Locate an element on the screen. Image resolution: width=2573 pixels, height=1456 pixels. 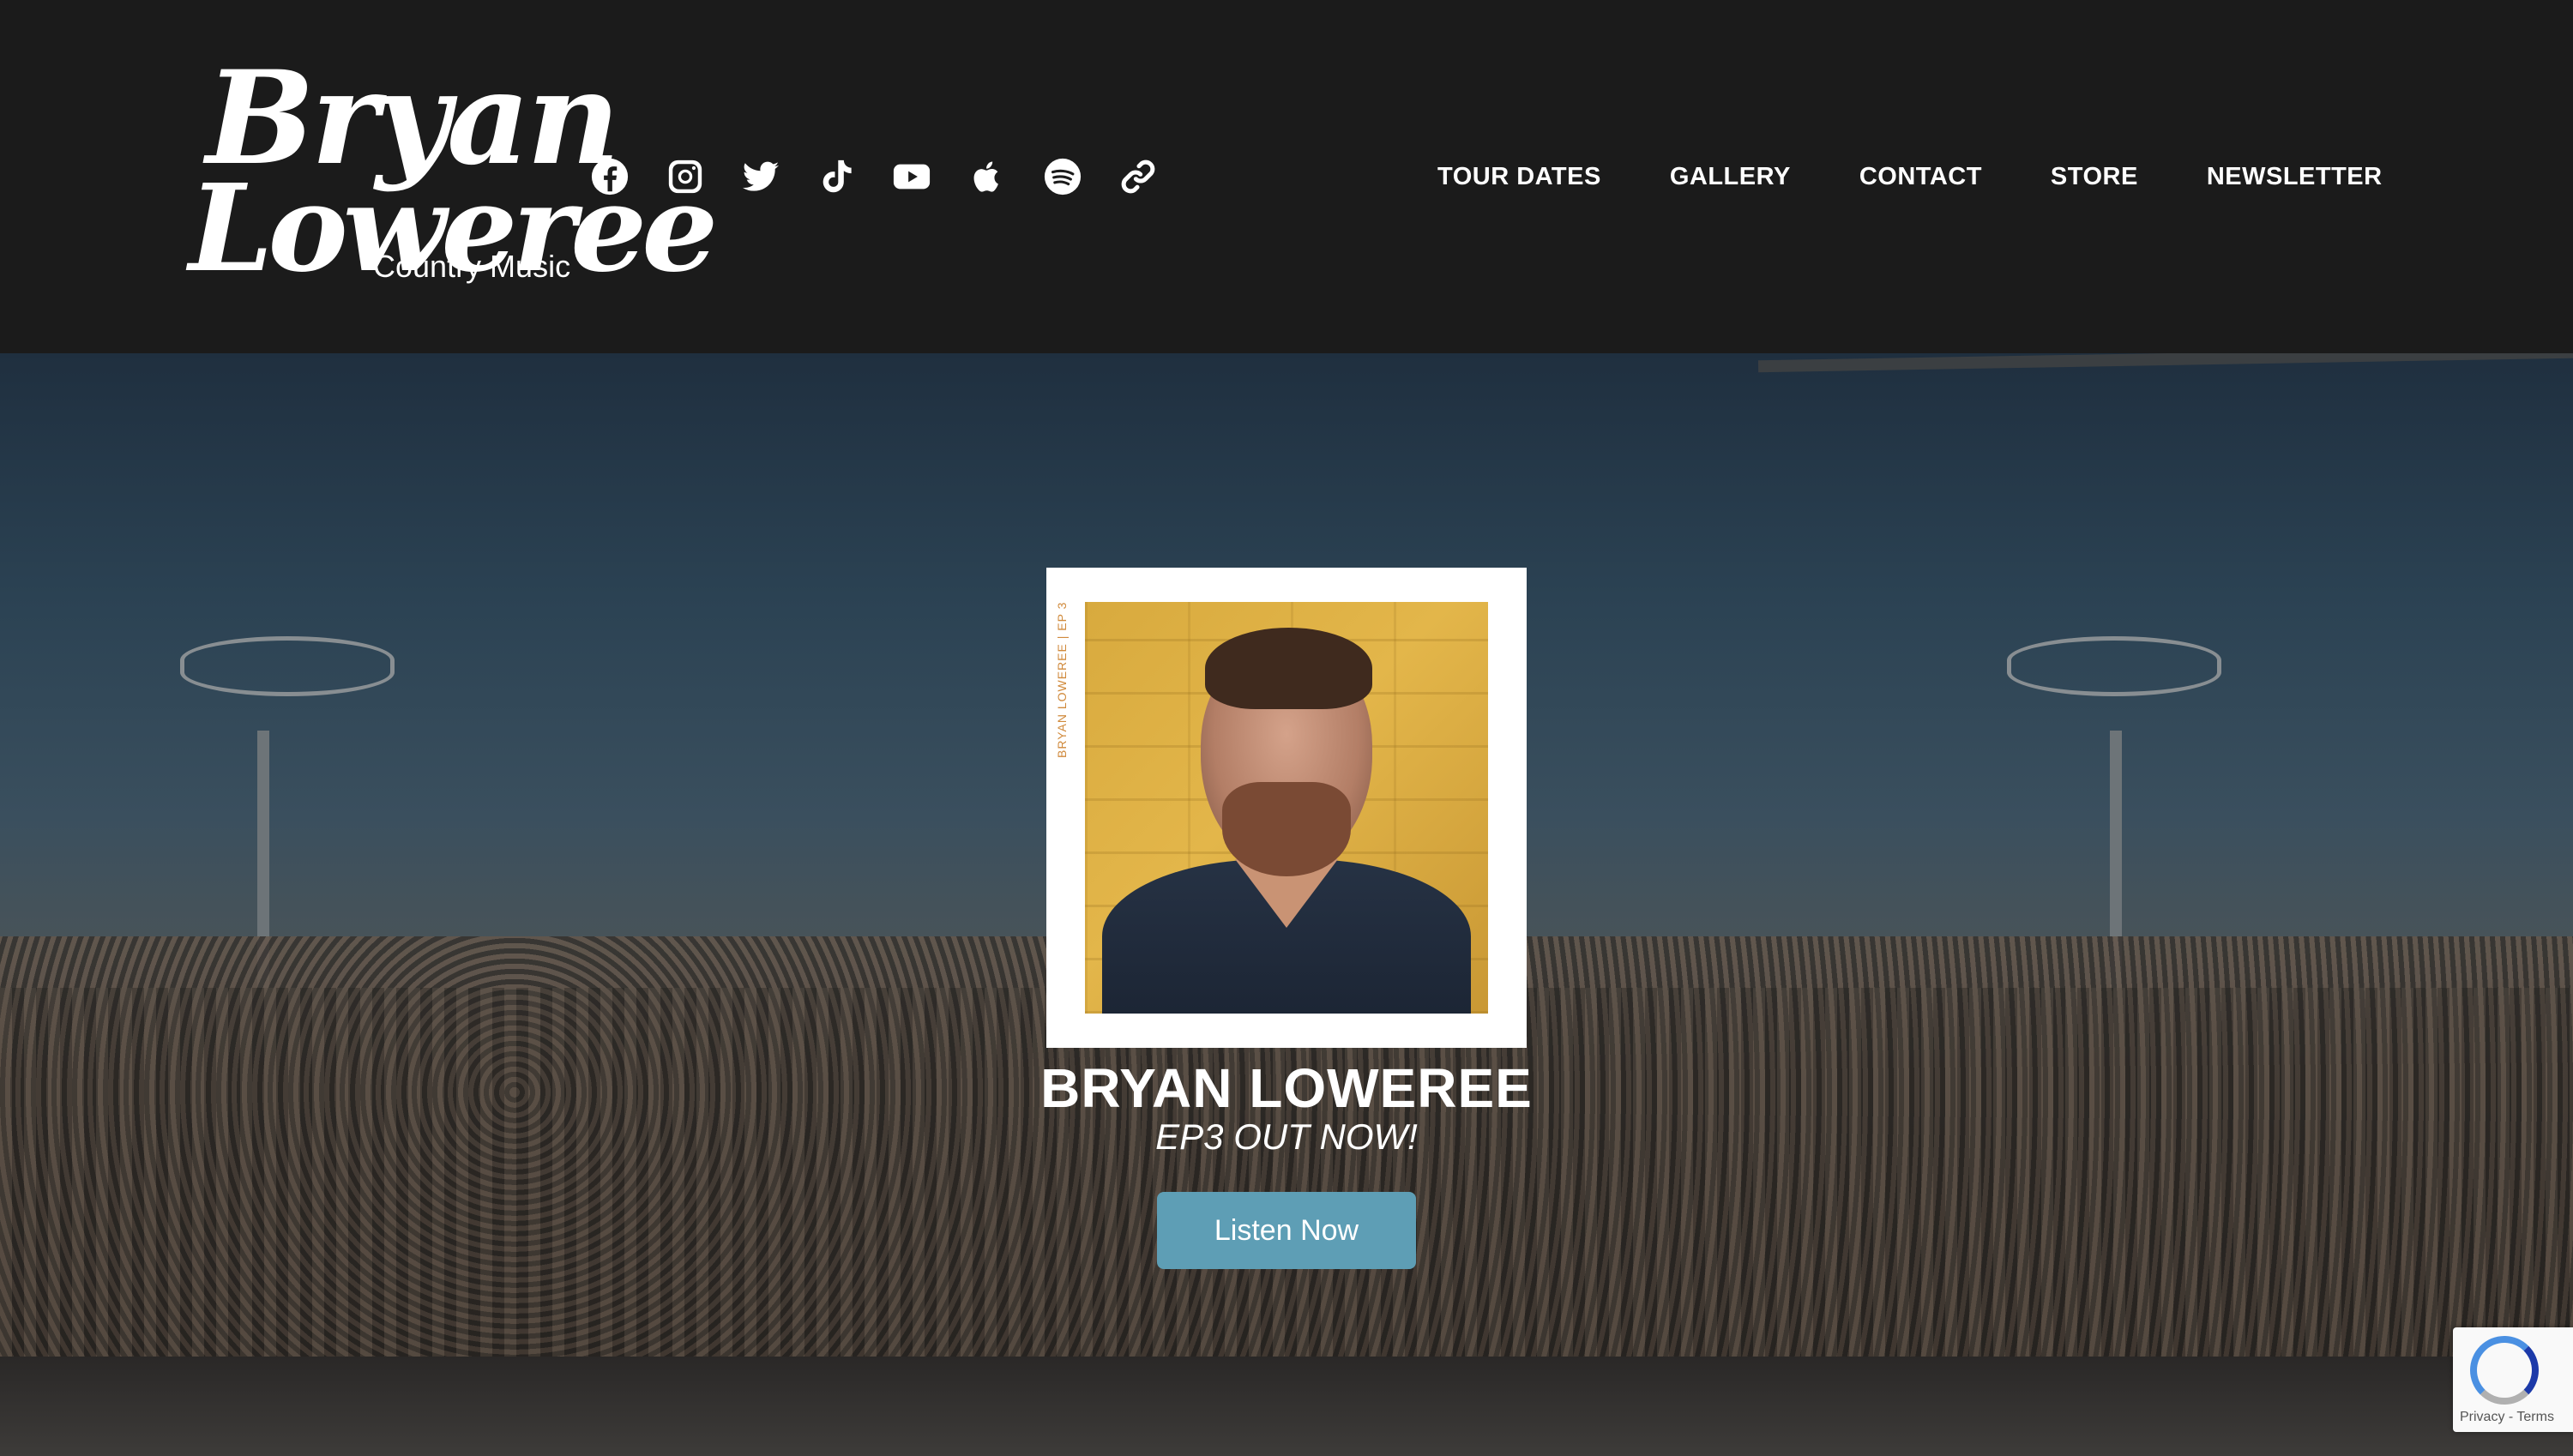
social-links is located at coordinates (892, 177).